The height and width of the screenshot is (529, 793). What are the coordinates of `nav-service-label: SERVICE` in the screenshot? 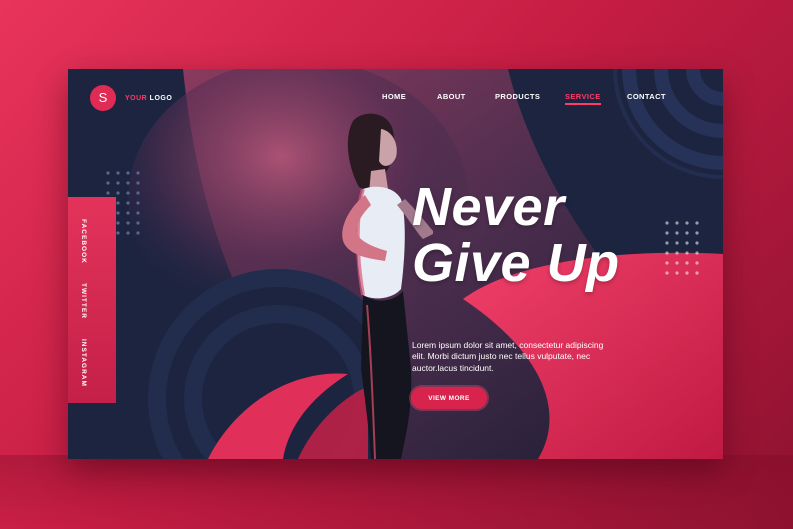 It's located at (583, 96).